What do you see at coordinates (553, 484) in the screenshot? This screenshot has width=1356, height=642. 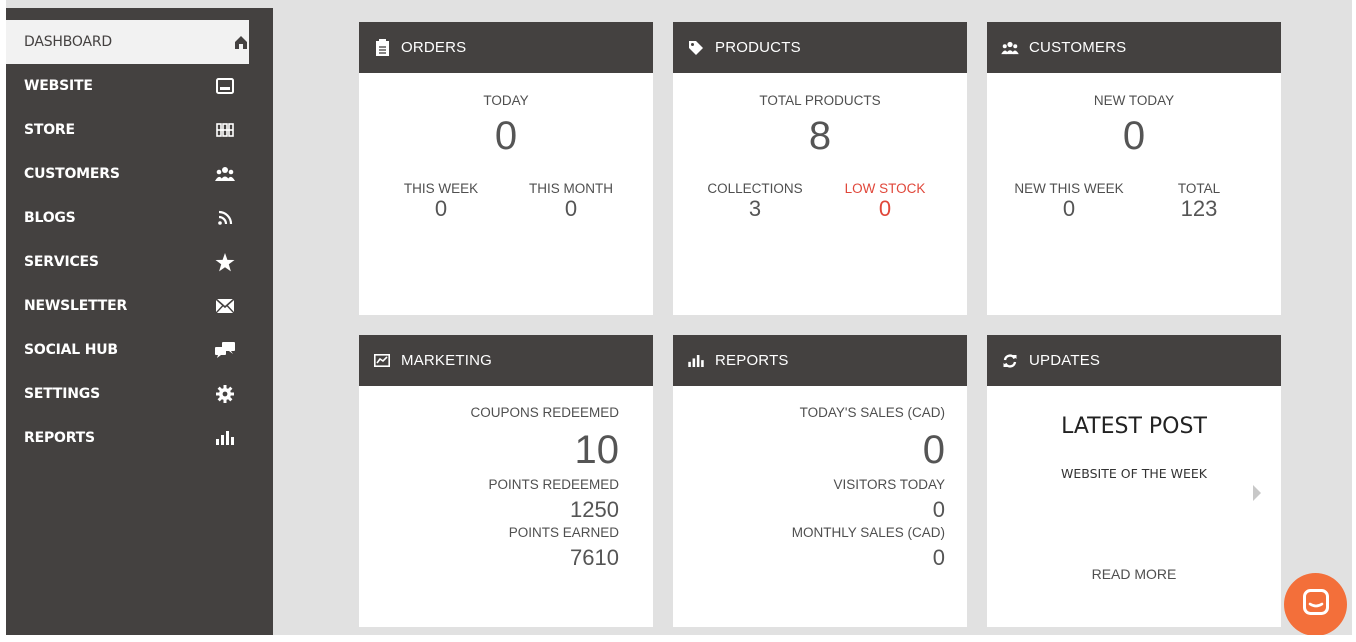 I see `marketing-points-redeemed-label: POINTS REDEEMED` at bounding box center [553, 484].